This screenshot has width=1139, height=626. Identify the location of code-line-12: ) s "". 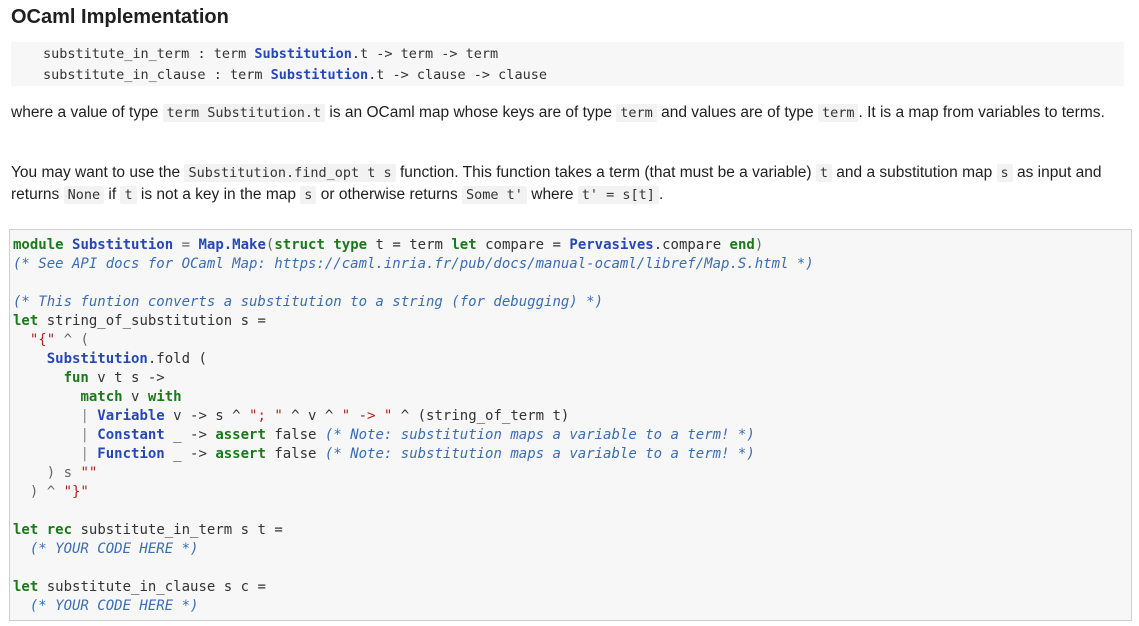
(55, 473).